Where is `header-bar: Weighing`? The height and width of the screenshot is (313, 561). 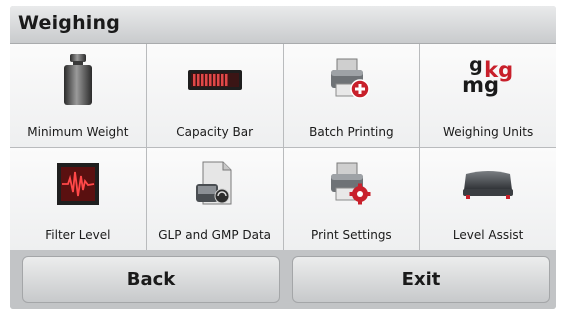
header-bar: Weighing is located at coordinates (283, 25).